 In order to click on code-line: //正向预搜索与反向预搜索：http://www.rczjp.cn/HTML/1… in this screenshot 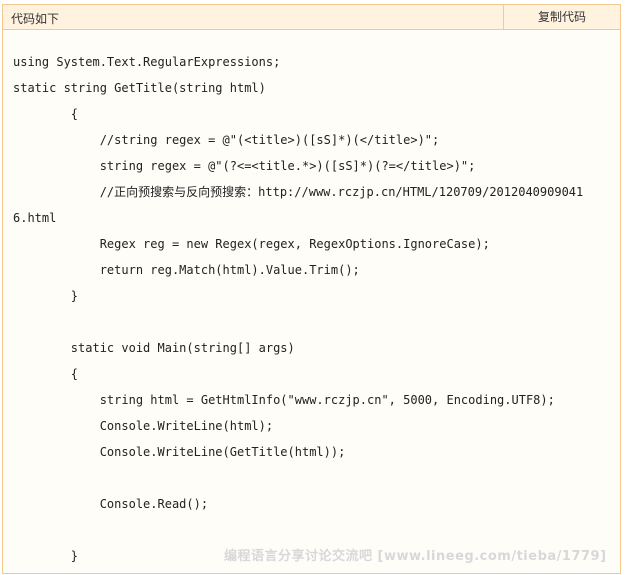, I will do `click(298, 192)`.